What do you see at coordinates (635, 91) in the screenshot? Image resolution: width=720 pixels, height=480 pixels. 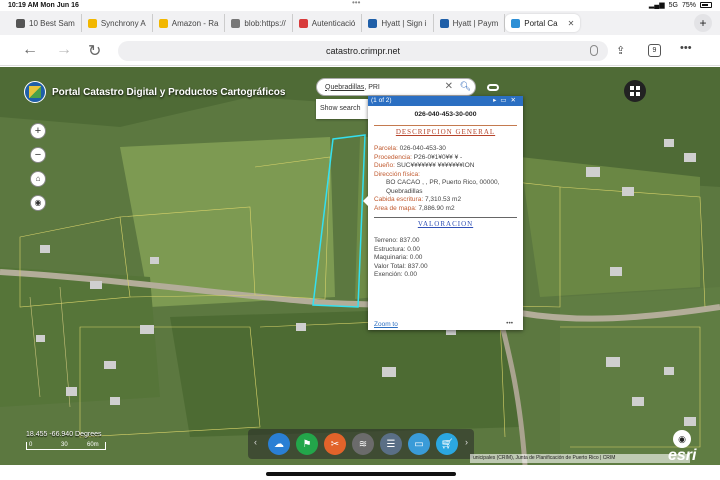 I see `app-grid-icon` at bounding box center [635, 91].